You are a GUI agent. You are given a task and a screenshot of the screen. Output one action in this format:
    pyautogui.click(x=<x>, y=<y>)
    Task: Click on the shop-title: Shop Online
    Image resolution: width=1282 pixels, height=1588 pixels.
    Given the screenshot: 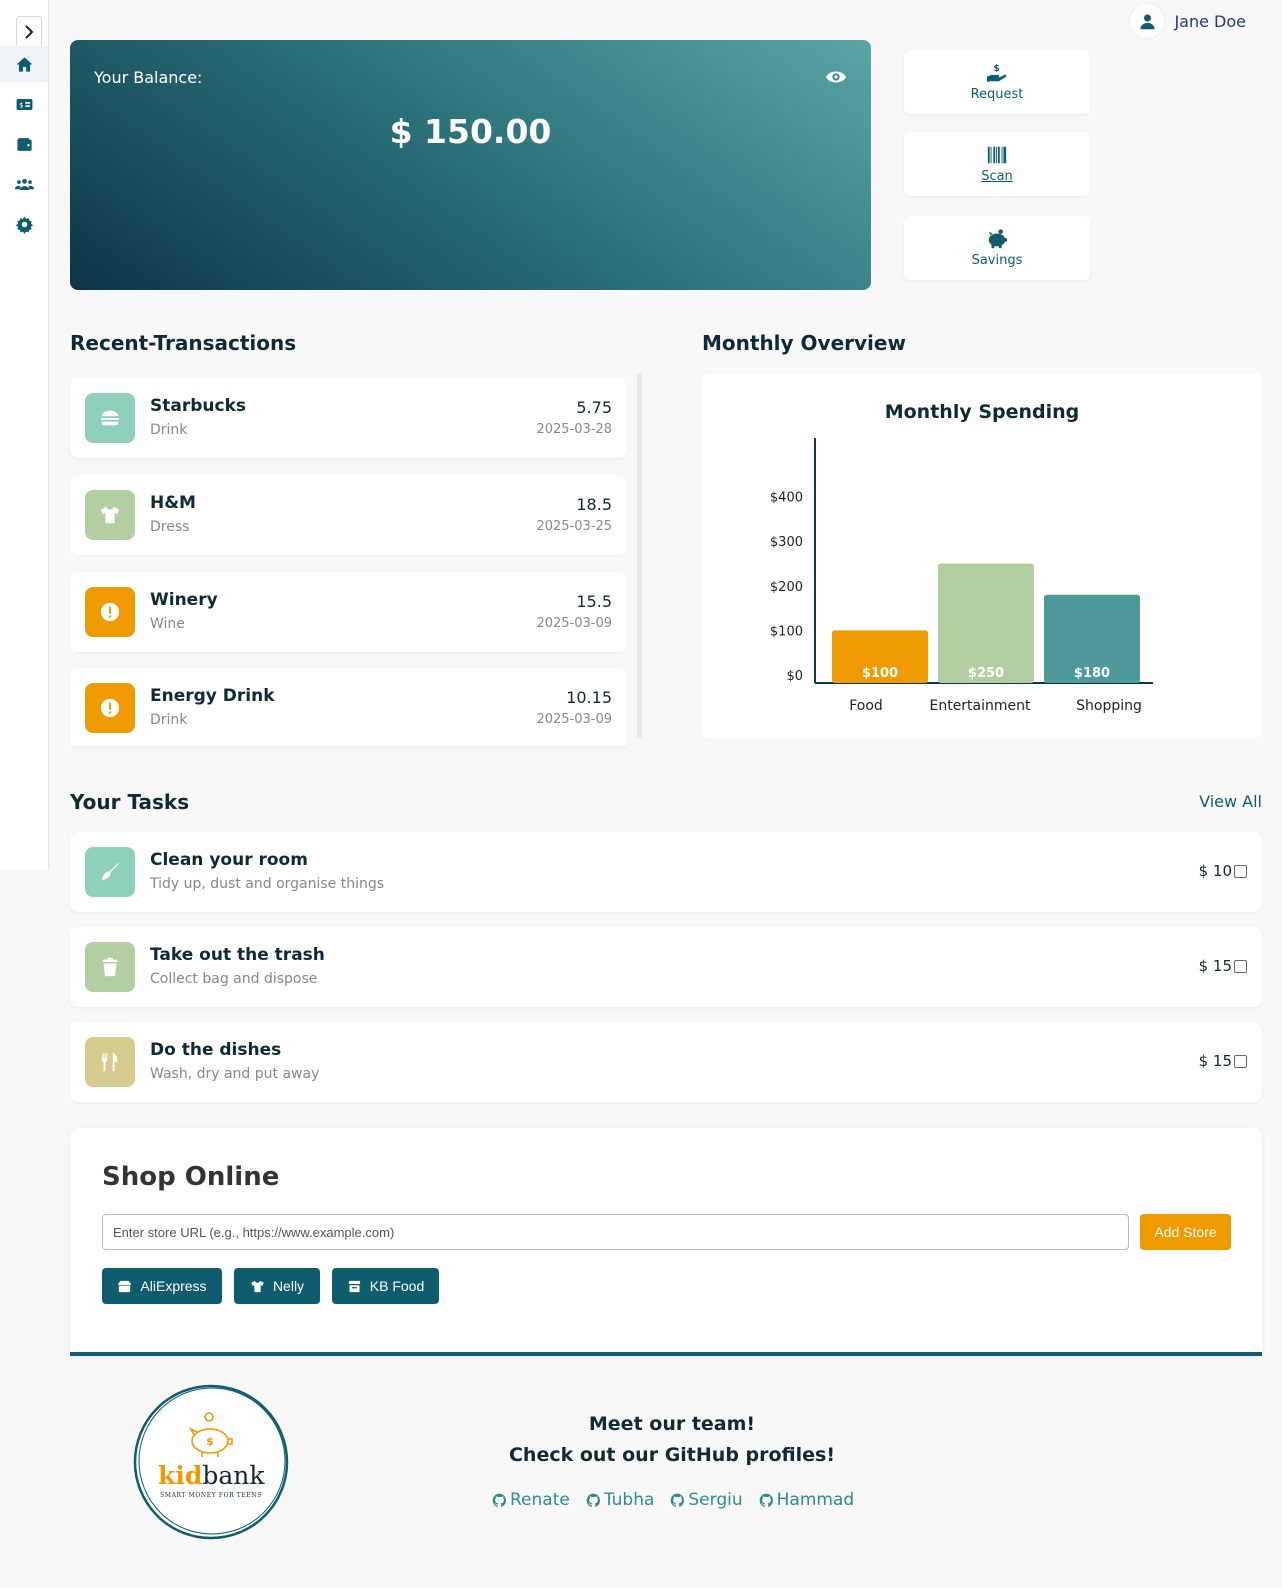 What is the action you would take?
    pyautogui.click(x=191, y=1177)
    